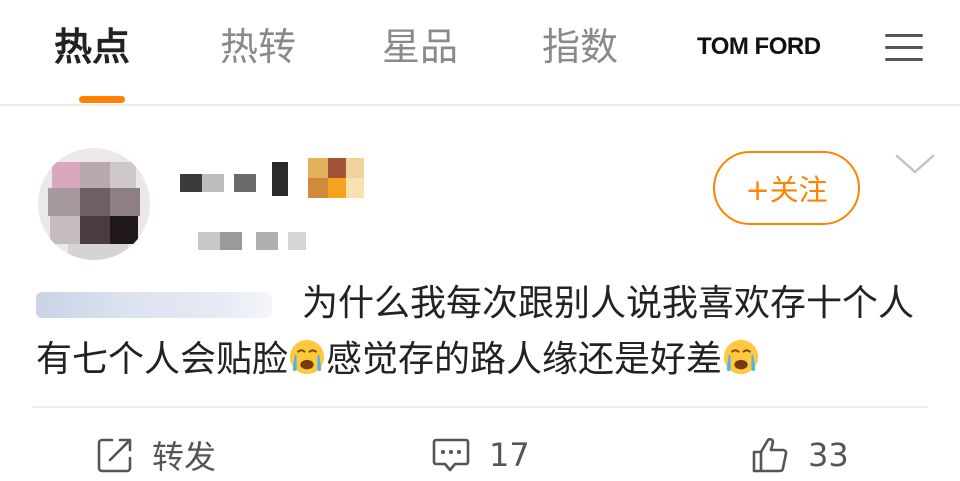  I want to click on comment-button: 17, so click(480, 455).